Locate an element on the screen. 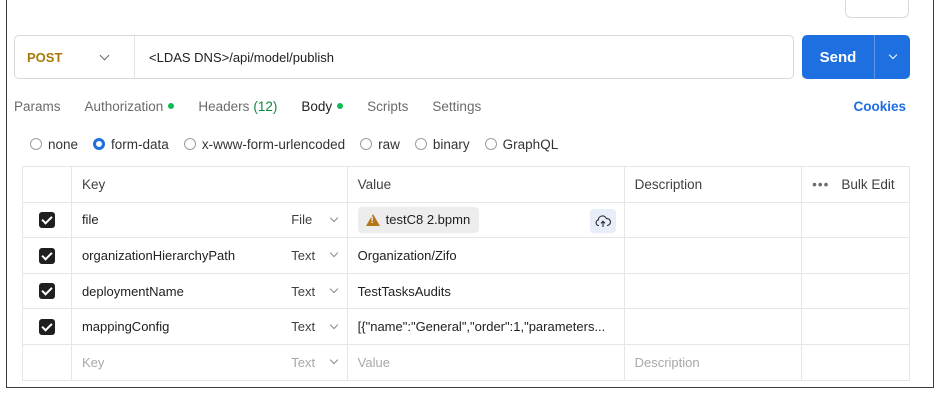  radio-binary: binary is located at coordinates (442, 144).